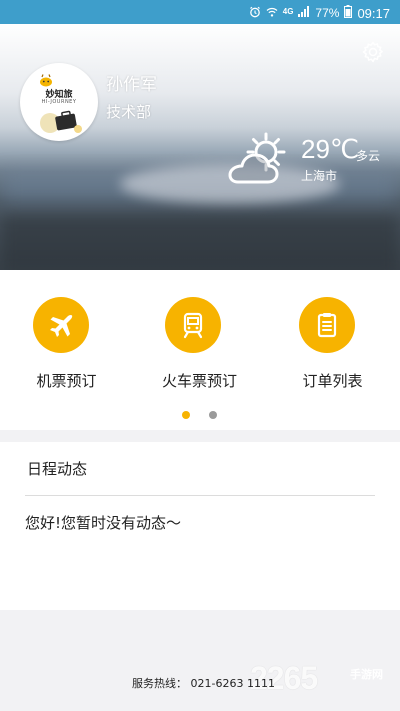  I want to click on page-dot-active, so click(186, 415).